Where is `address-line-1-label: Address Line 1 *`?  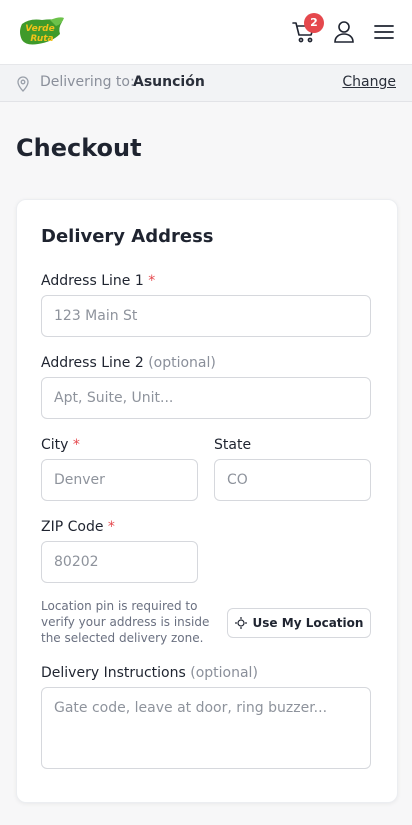
address-line-1-label: Address Line 1 * is located at coordinates (98, 281).